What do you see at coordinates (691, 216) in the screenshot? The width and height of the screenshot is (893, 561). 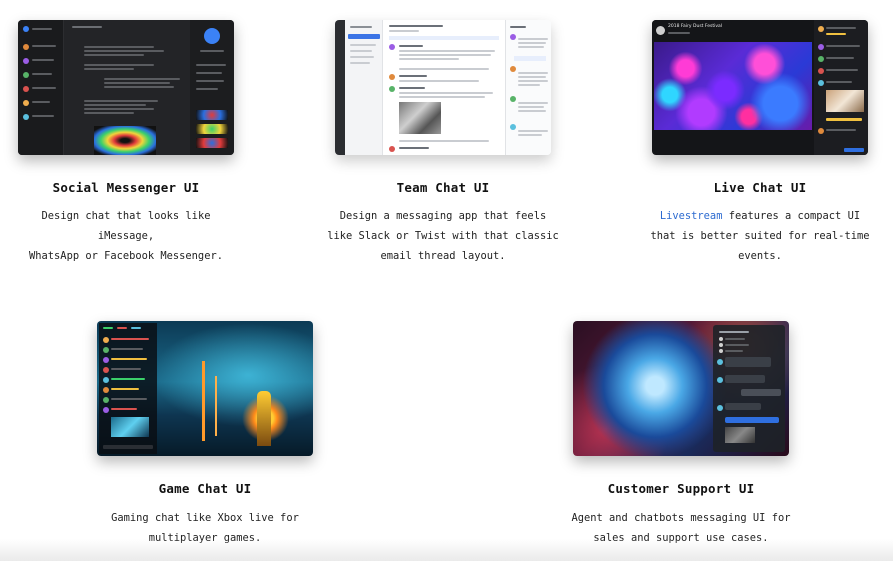 I see `livestream-link: Livestream` at bounding box center [691, 216].